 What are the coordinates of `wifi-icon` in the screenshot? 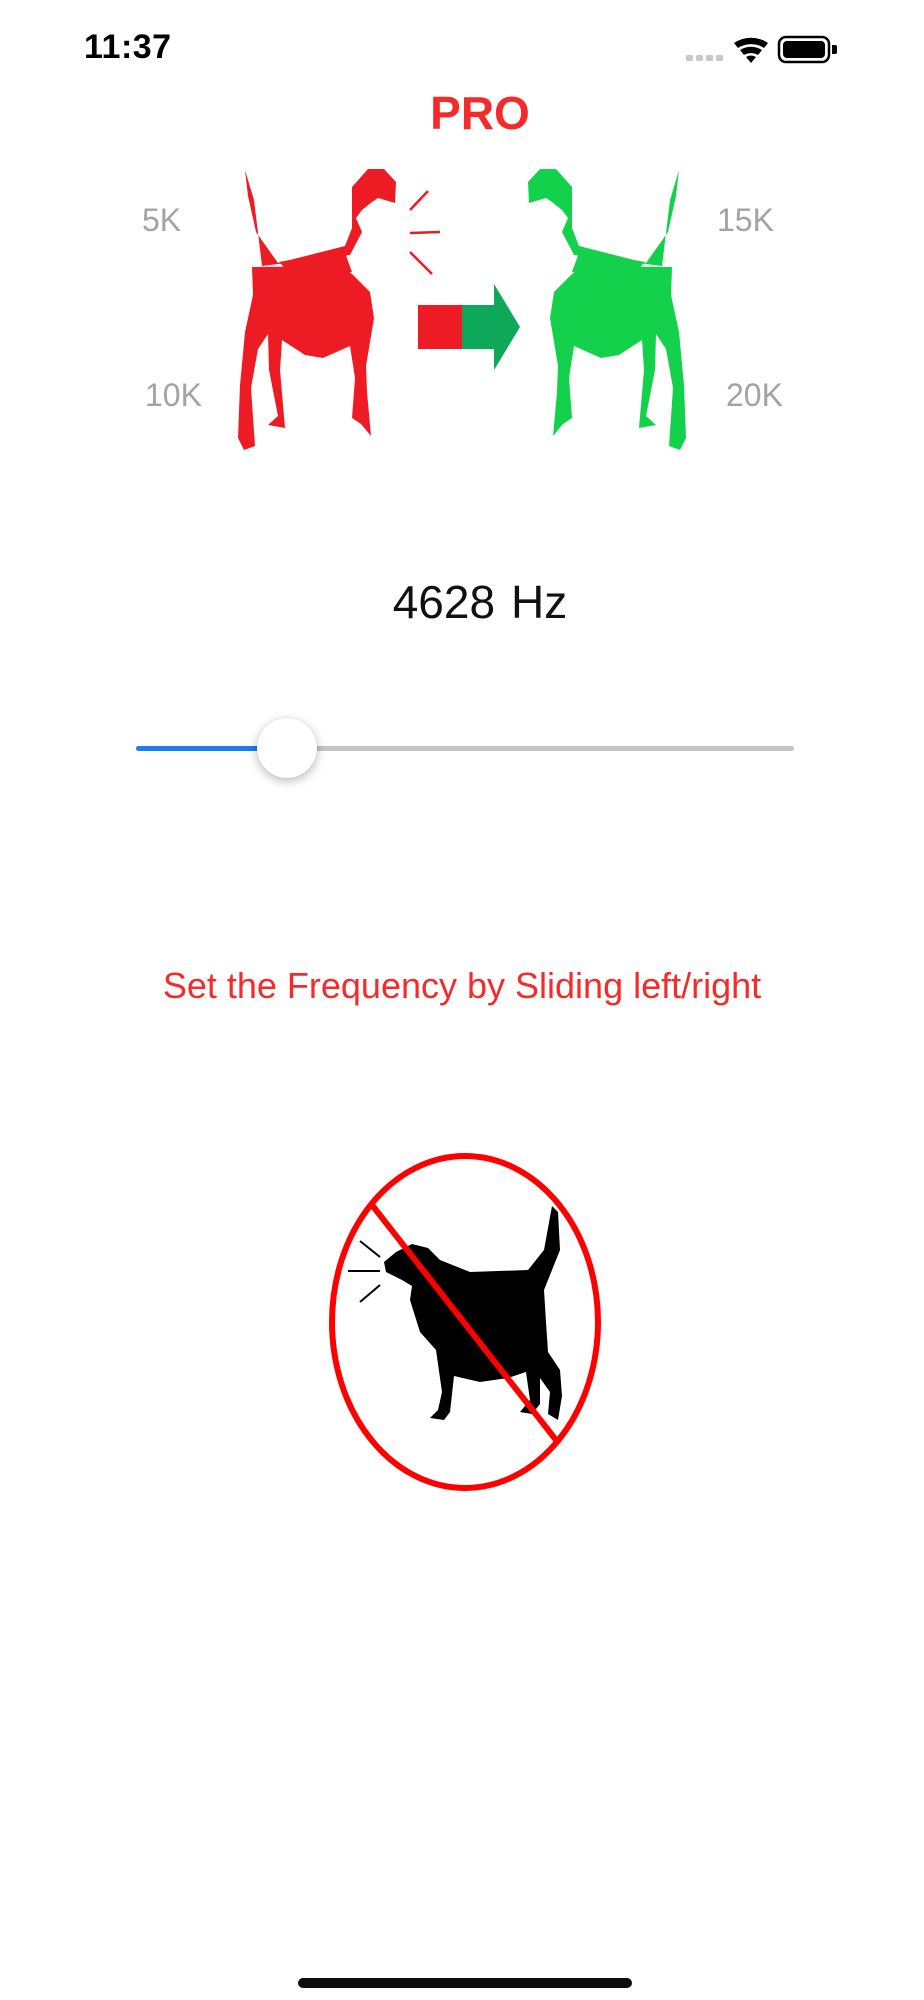 It's located at (751, 50).